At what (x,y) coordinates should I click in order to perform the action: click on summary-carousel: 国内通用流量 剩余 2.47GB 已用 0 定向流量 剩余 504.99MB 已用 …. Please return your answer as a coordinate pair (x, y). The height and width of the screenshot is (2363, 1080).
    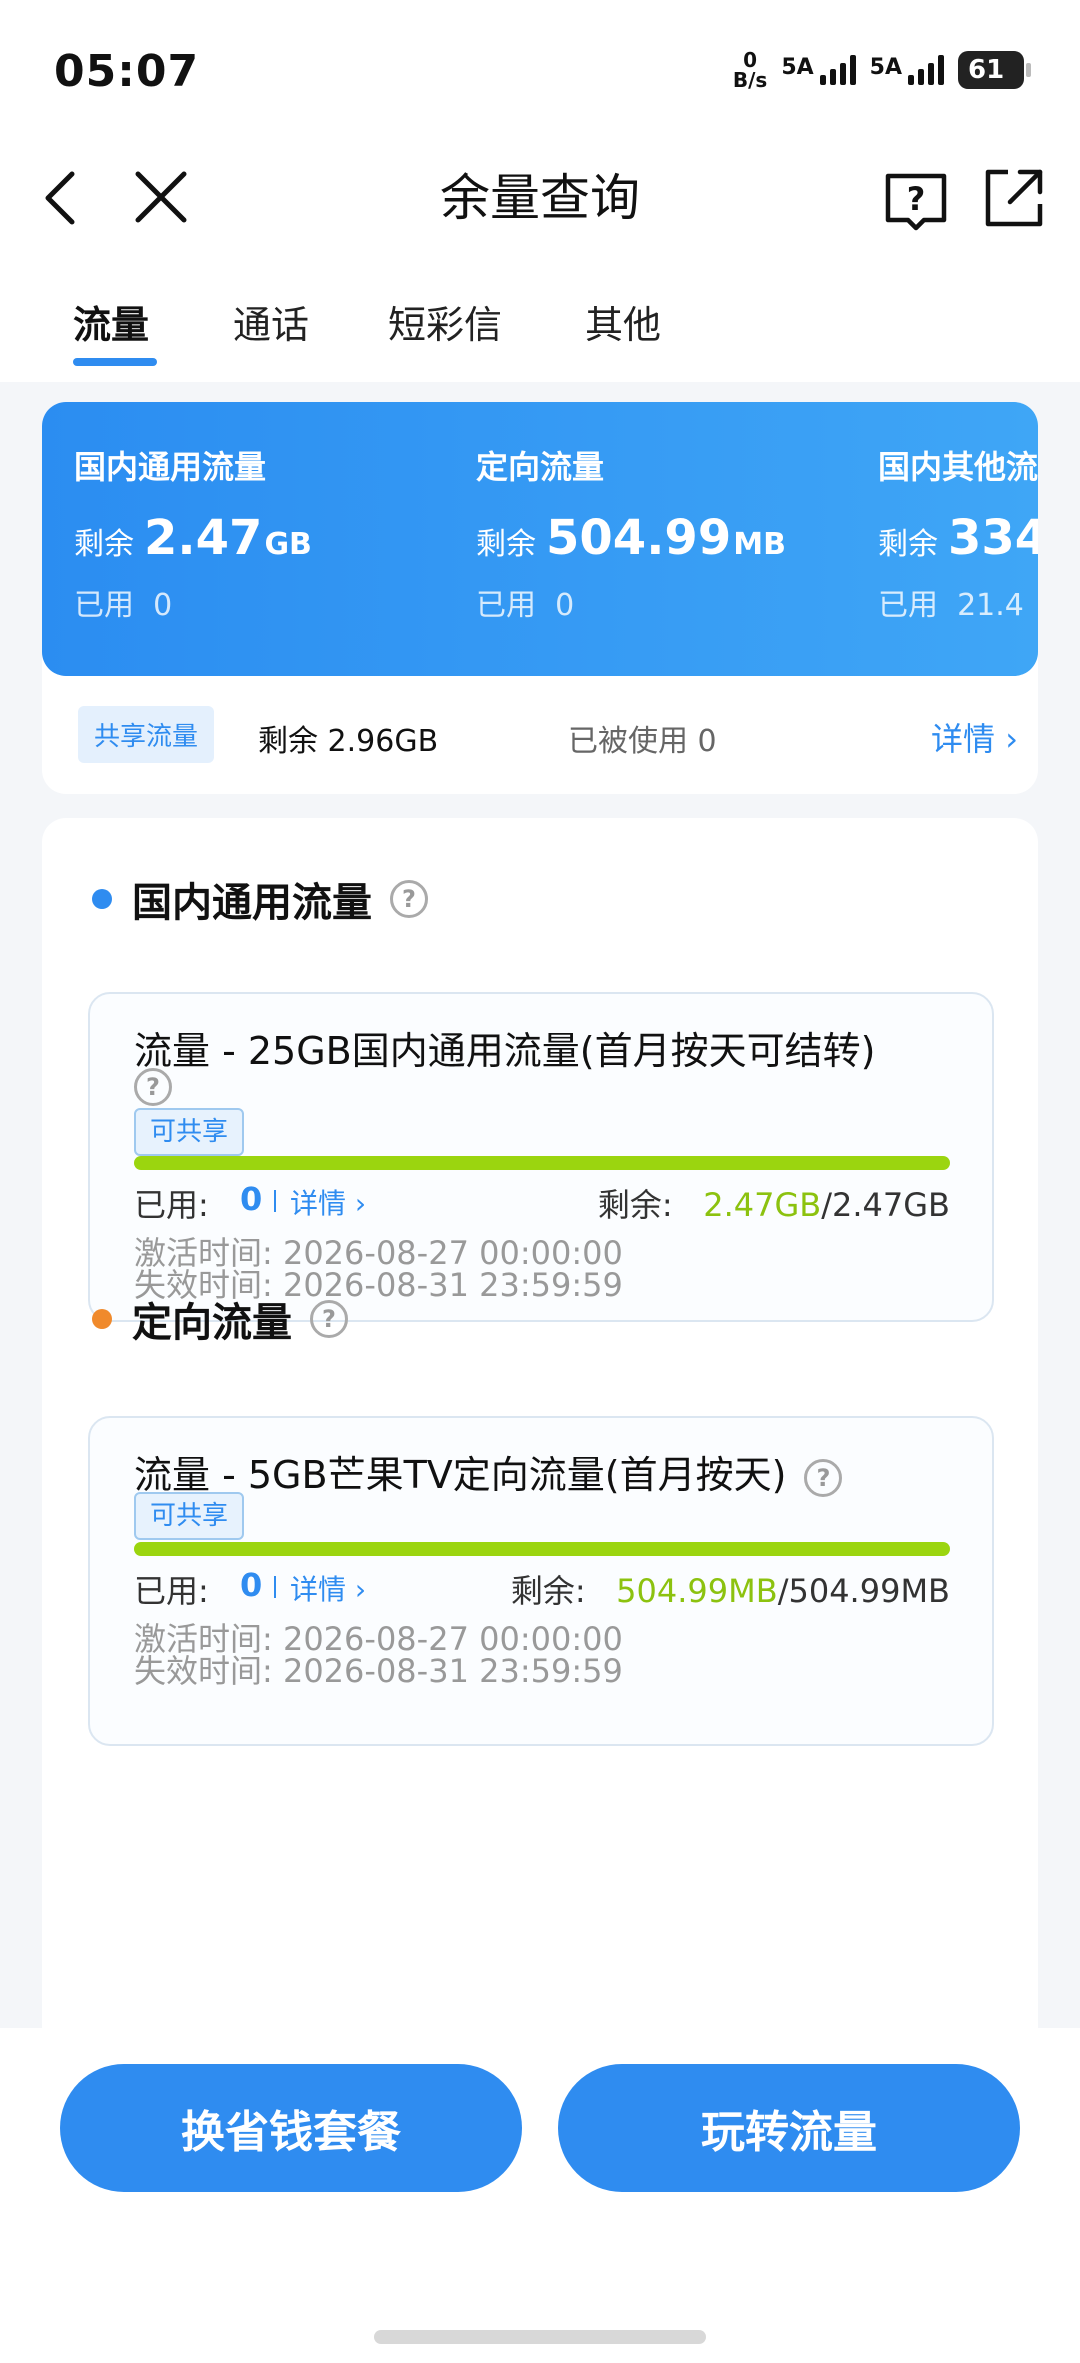
    Looking at the image, I should click on (540, 539).